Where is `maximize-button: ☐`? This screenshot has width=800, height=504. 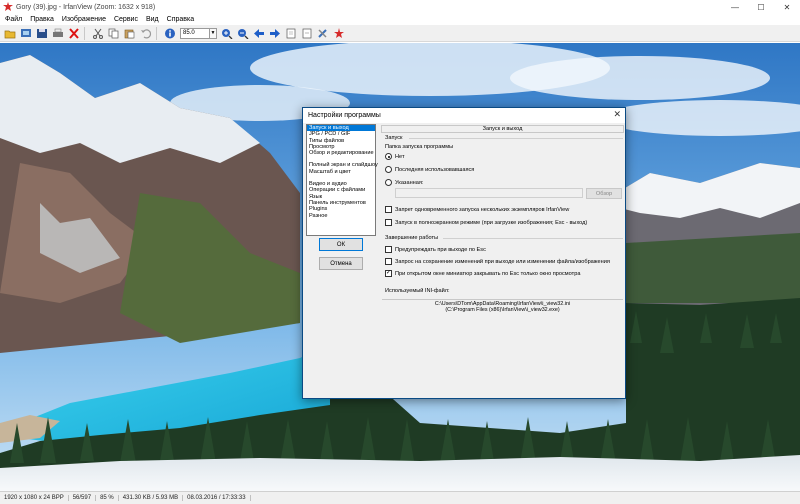
maximize-button: ☐ is located at coordinates (761, 7).